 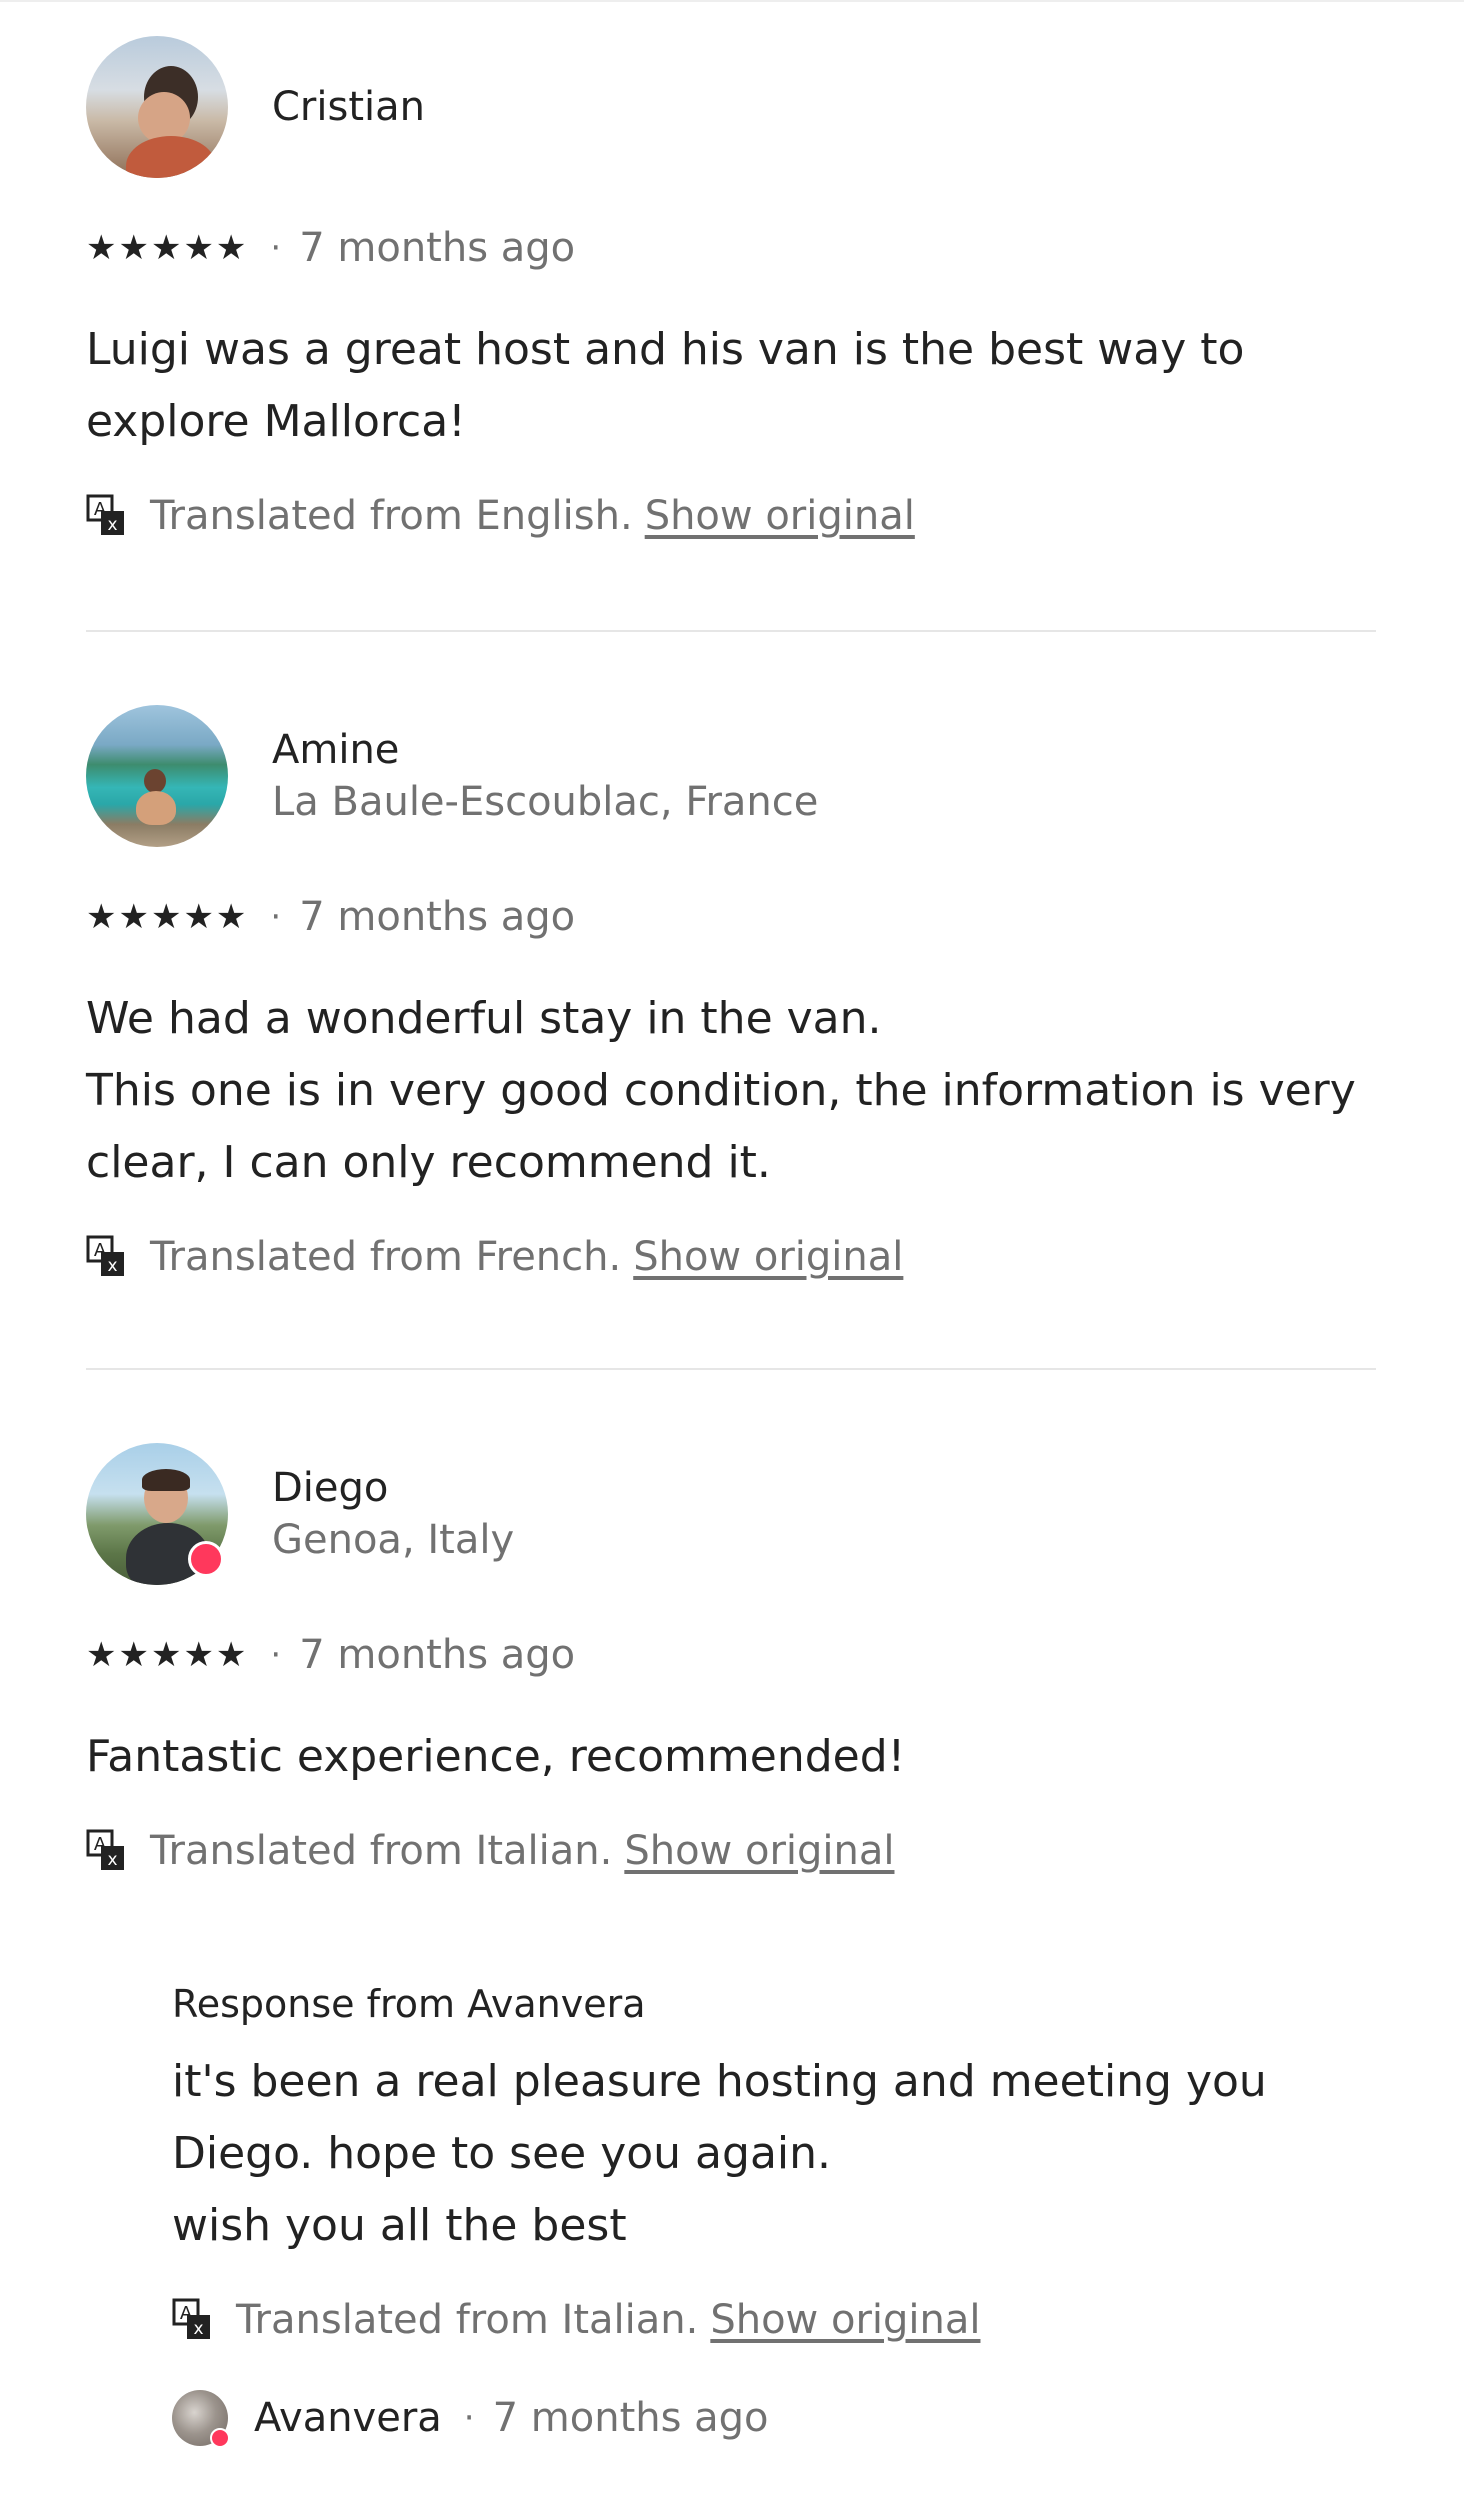 I want to click on reviewer-name: Diego, so click(x=393, y=1488).